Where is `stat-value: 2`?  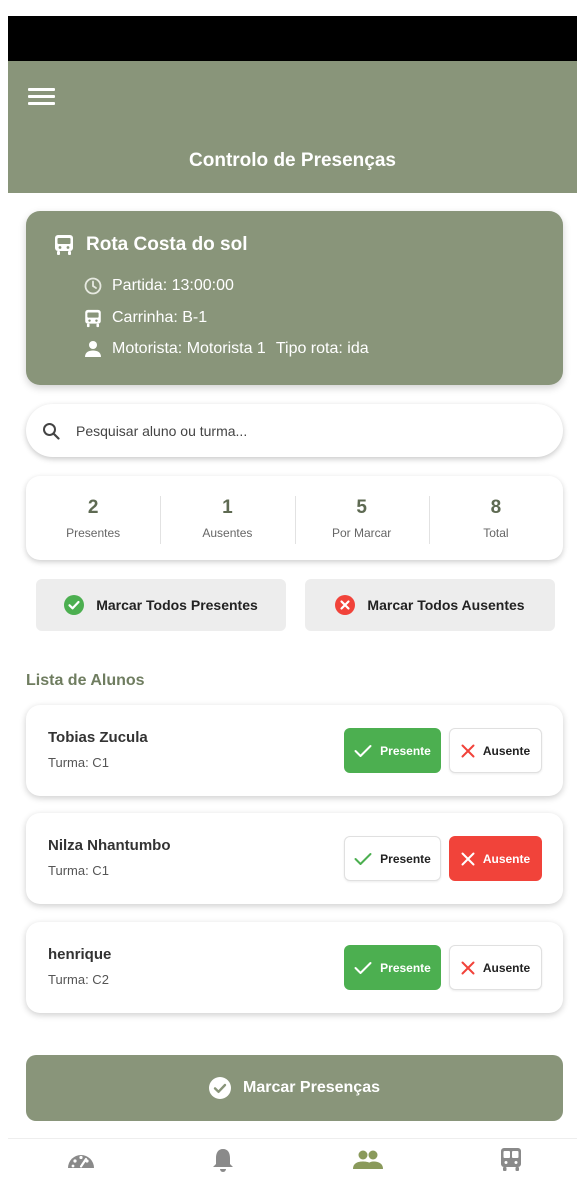
stat-value: 2 is located at coordinates (93, 507).